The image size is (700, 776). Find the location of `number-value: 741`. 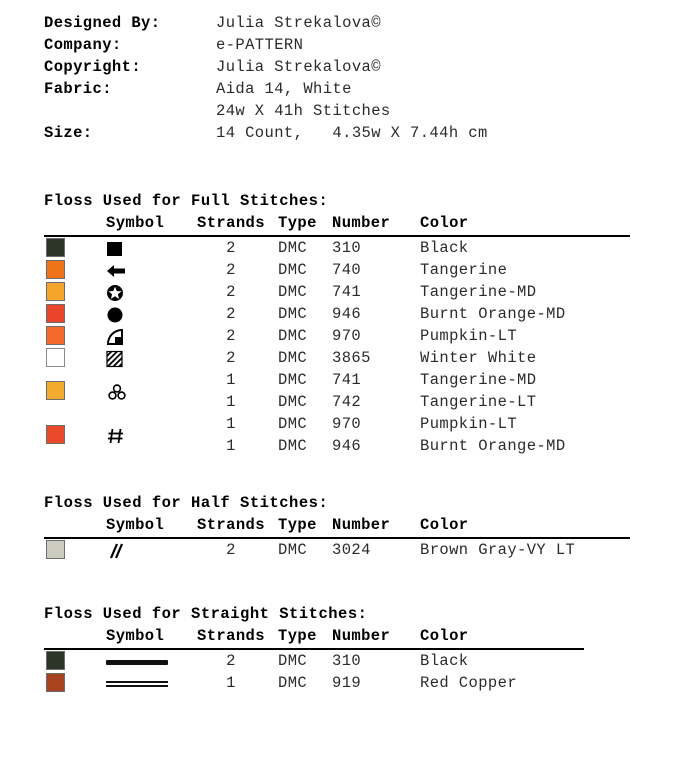

number-value: 741 is located at coordinates (347, 380).